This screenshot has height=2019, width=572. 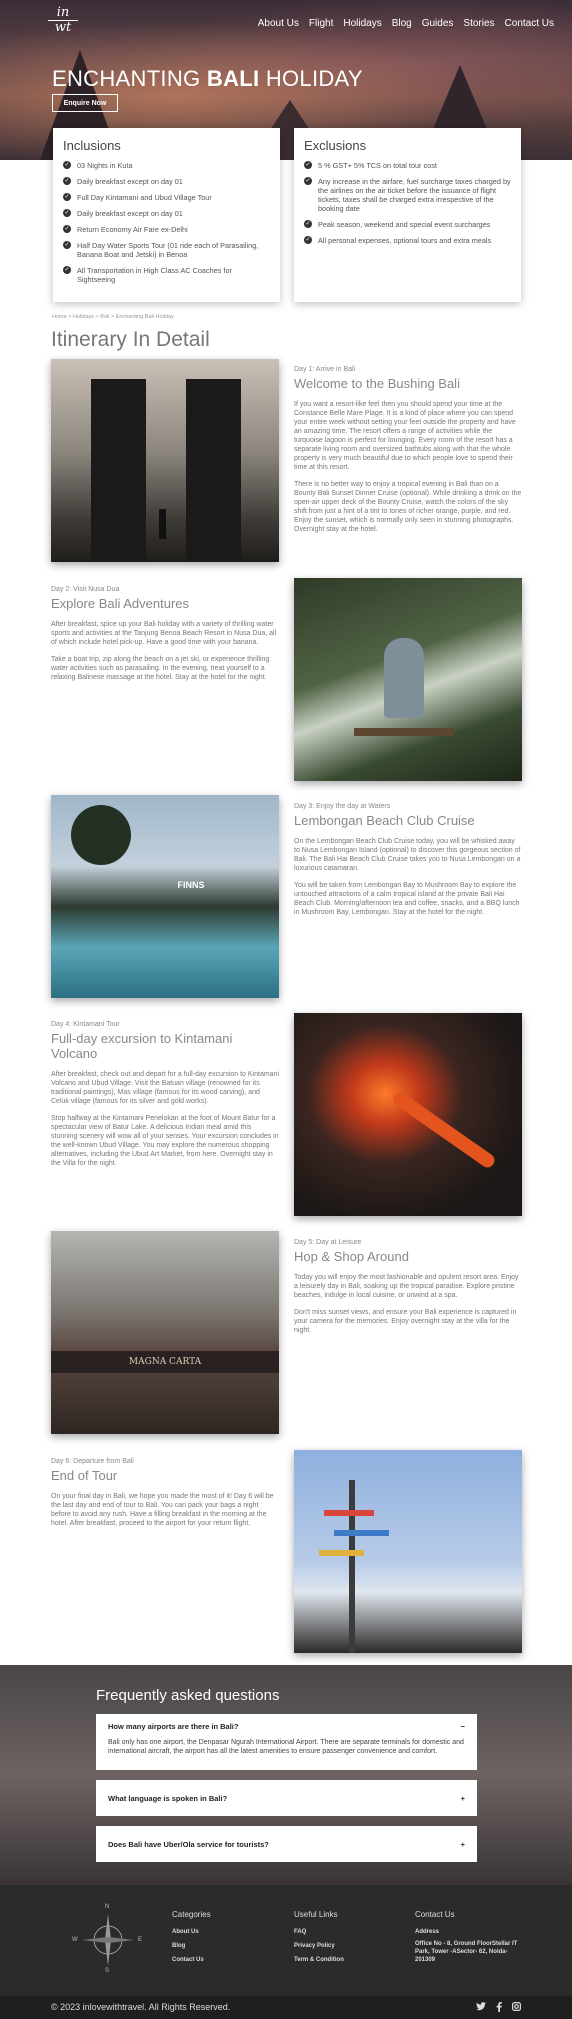 What do you see at coordinates (529, 23) in the screenshot?
I see `nav-contact-us: Contact Us` at bounding box center [529, 23].